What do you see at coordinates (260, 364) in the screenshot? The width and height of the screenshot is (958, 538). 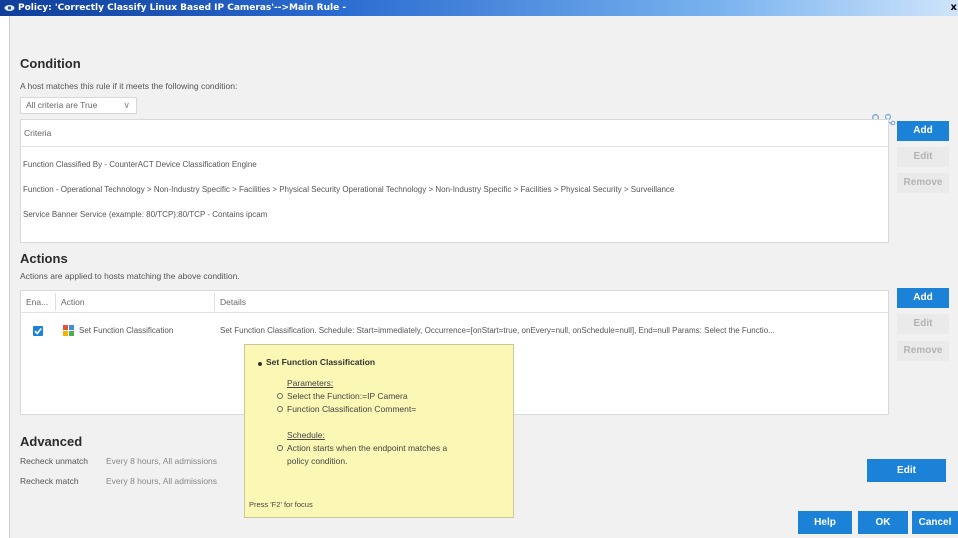 I see `bullet-icon` at bounding box center [260, 364].